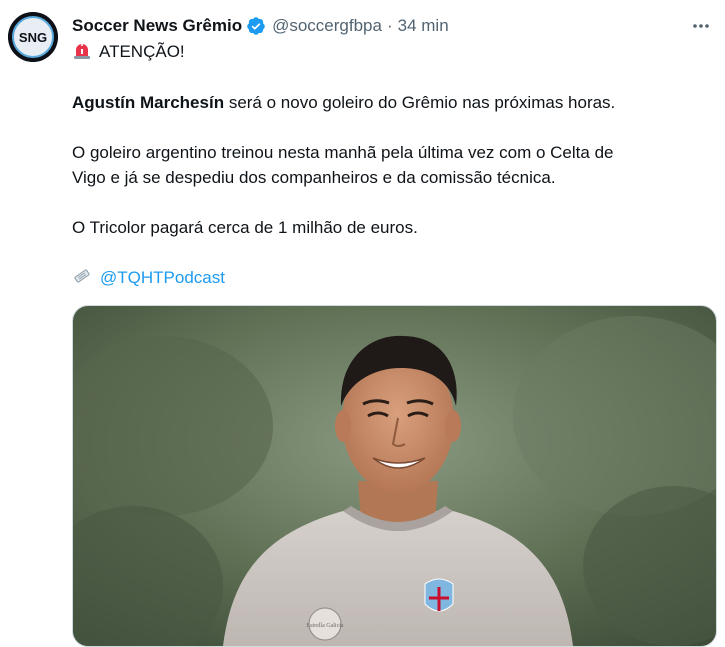  I want to click on headline-line: ATENÇÃO!, so click(128, 51).